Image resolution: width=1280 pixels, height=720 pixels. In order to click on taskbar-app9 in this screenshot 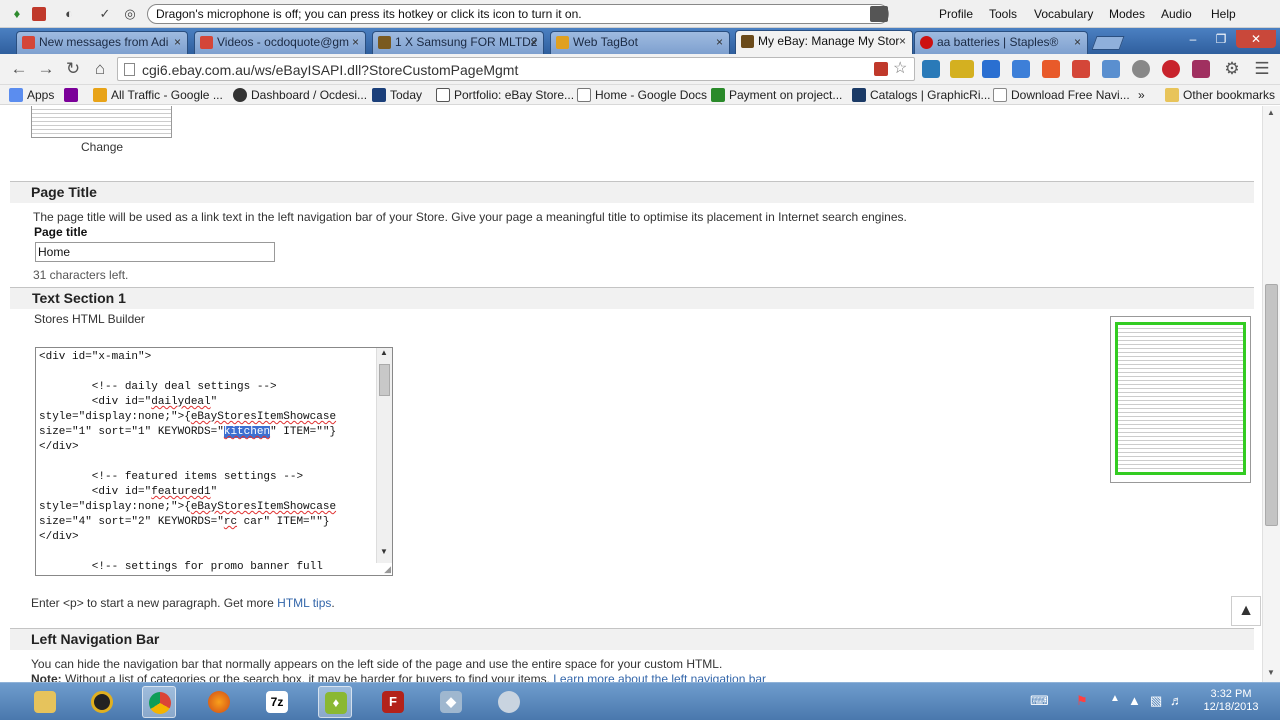, I will do `click(509, 702)`.